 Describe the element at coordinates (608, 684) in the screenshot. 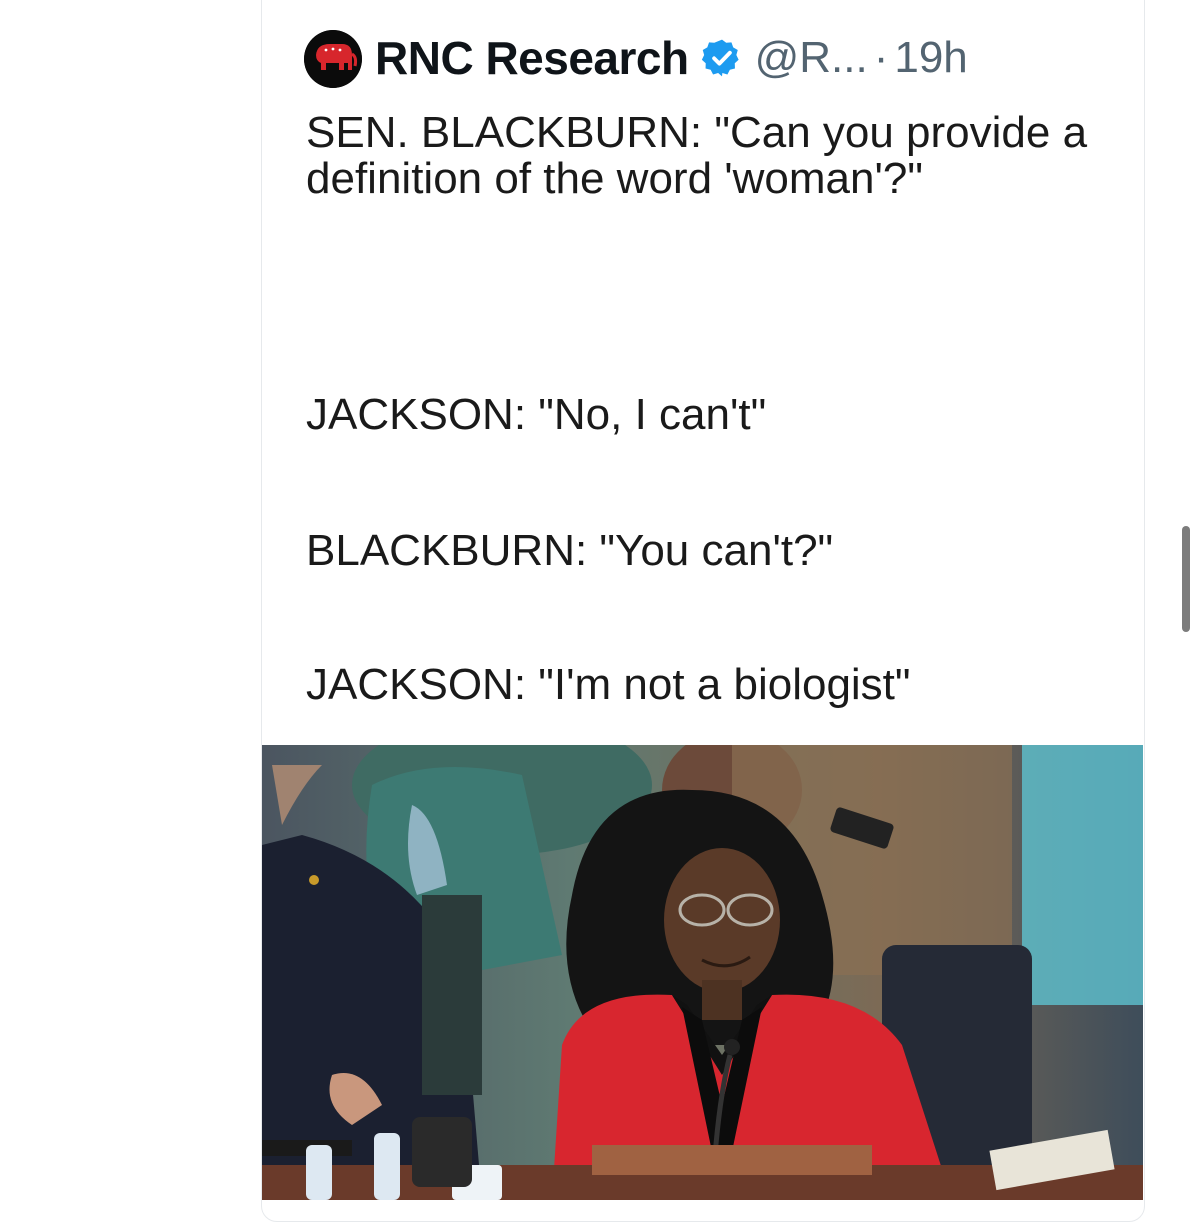

I see `tweet-paragraph-4: JACKSON: "I'm not a biologist"` at that location.